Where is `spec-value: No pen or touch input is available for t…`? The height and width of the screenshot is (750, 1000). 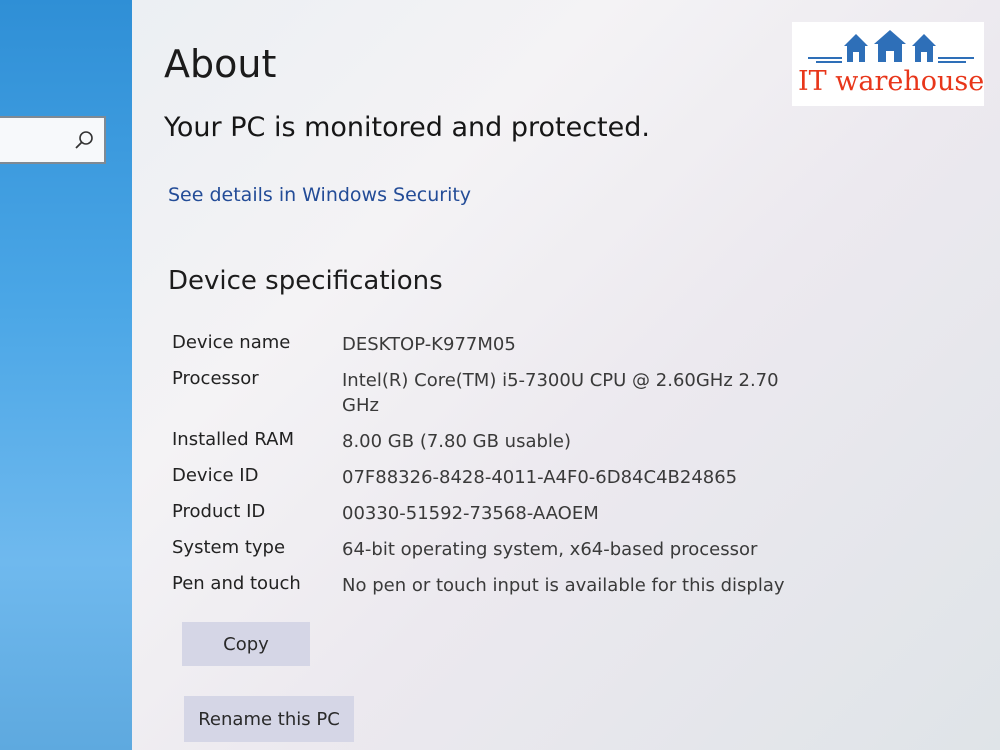
spec-value: No pen or touch input is available for t… is located at coordinates (563, 585).